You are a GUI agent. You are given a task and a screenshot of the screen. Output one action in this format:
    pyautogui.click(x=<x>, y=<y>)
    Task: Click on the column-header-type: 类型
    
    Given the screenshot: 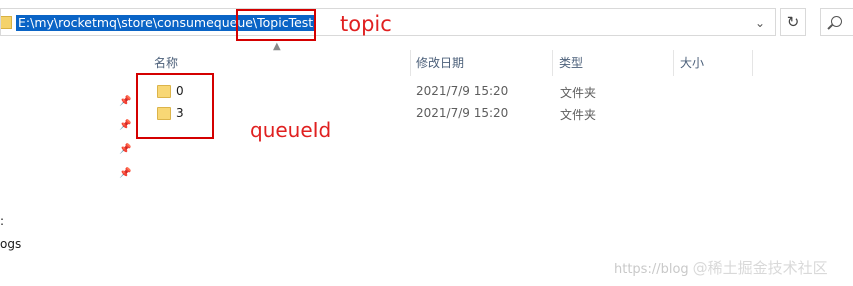 What is the action you would take?
    pyautogui.click(x=614, y=63)
    